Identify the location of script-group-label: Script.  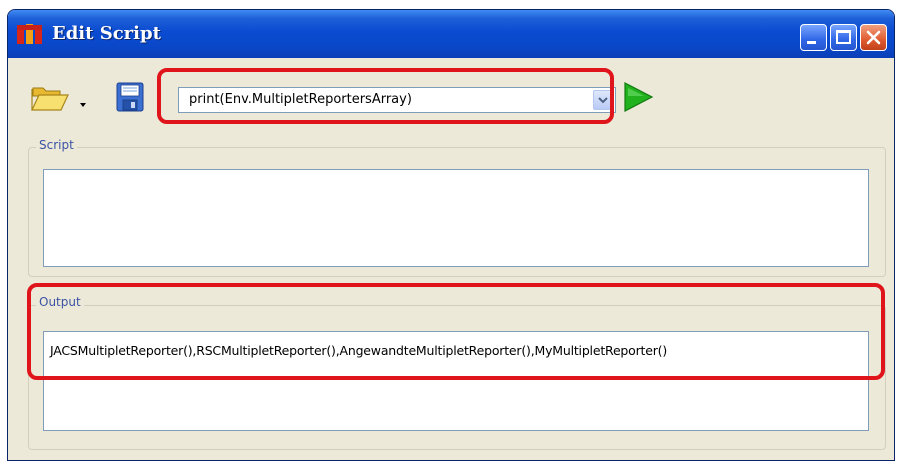
(56, 145).